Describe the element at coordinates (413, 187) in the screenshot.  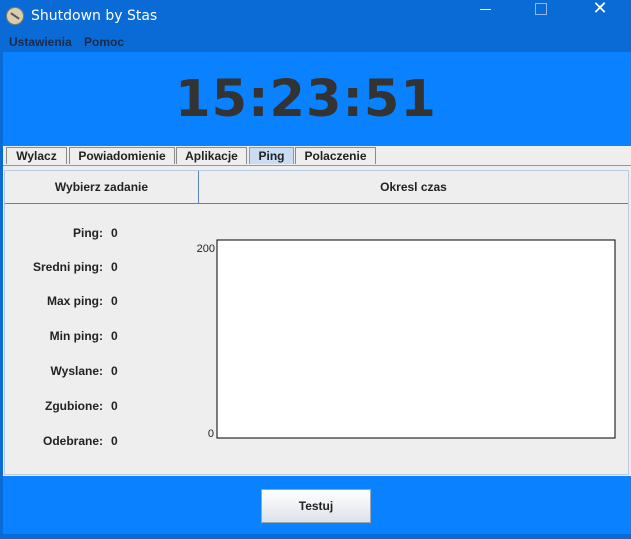
I see `header-okresl-czas: Okresl czas` at that location.